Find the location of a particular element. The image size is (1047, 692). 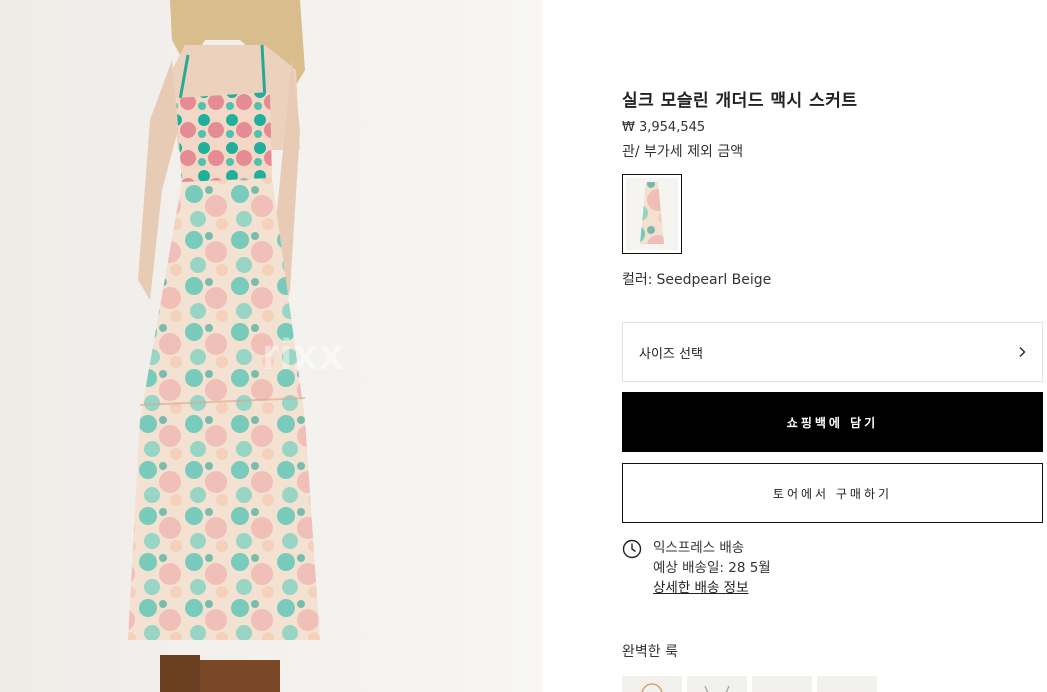

delivery-estimate: 예상 배송일: 28 5월 is located at coordinates (712, 568).